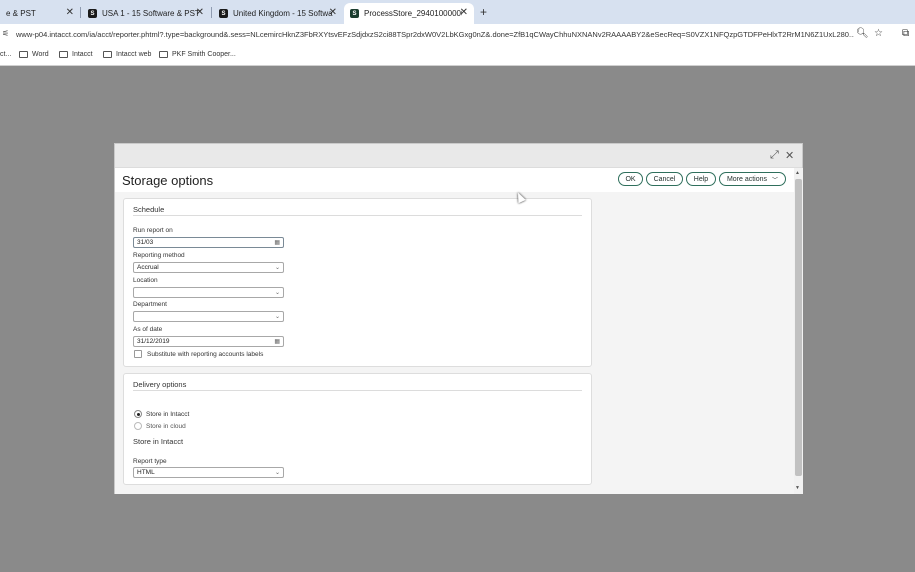 The image size is (915, 572). What do you see at coordinates (630, 179) in the screenshot?
I see `ok-button: OK` at bounding box center [630, 179].